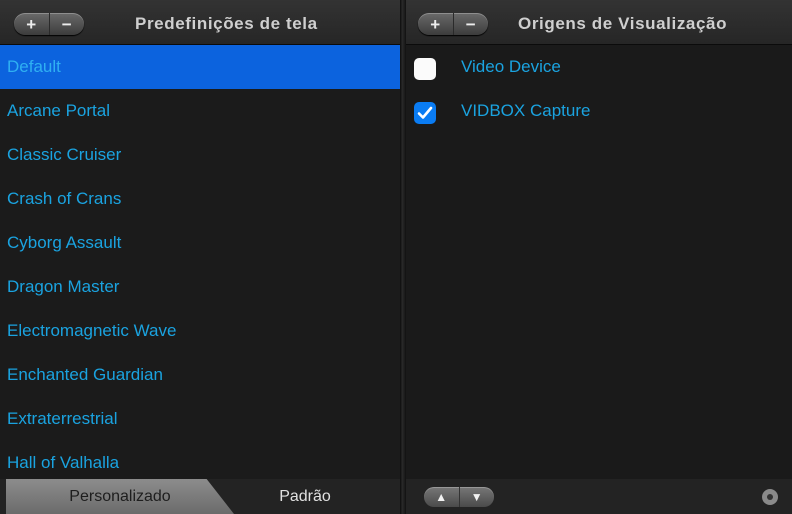 Image resolution: width=792 pixels, height=514 pixels. I want to click on preset-item: Enchanted Guardian, so click(200, 375).